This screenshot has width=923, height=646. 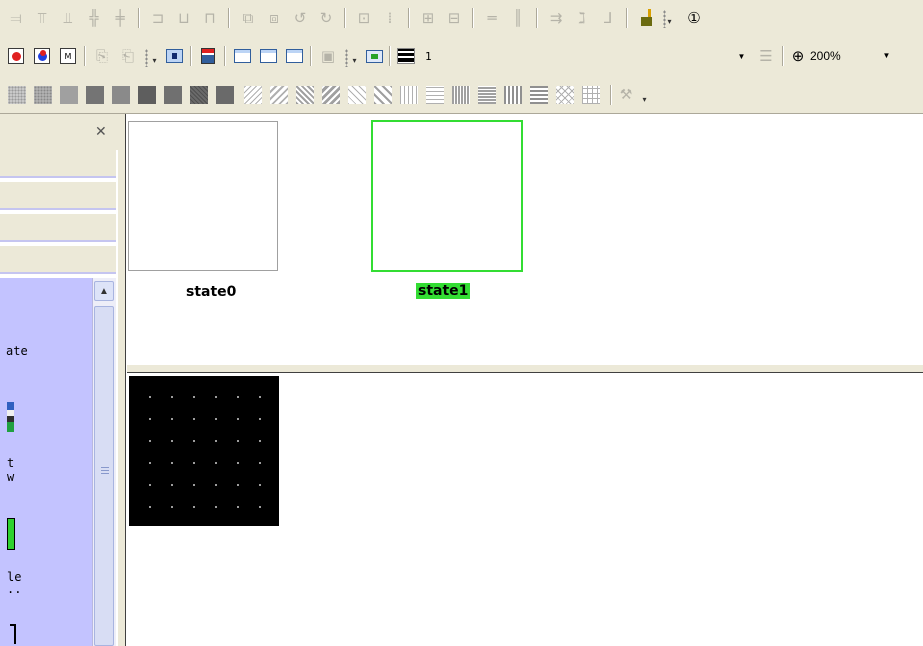 I want to click on pattern-darker-icon, so click(x=147, y=95).